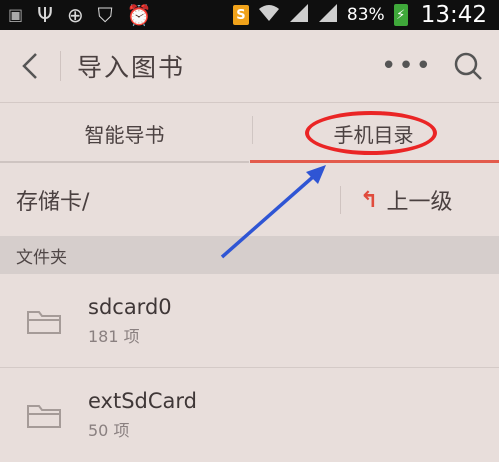 The image size is (499, 462). Describe the element at coordinates (240, 15) in the screenshot. I see `sim-icon: S` at that location.